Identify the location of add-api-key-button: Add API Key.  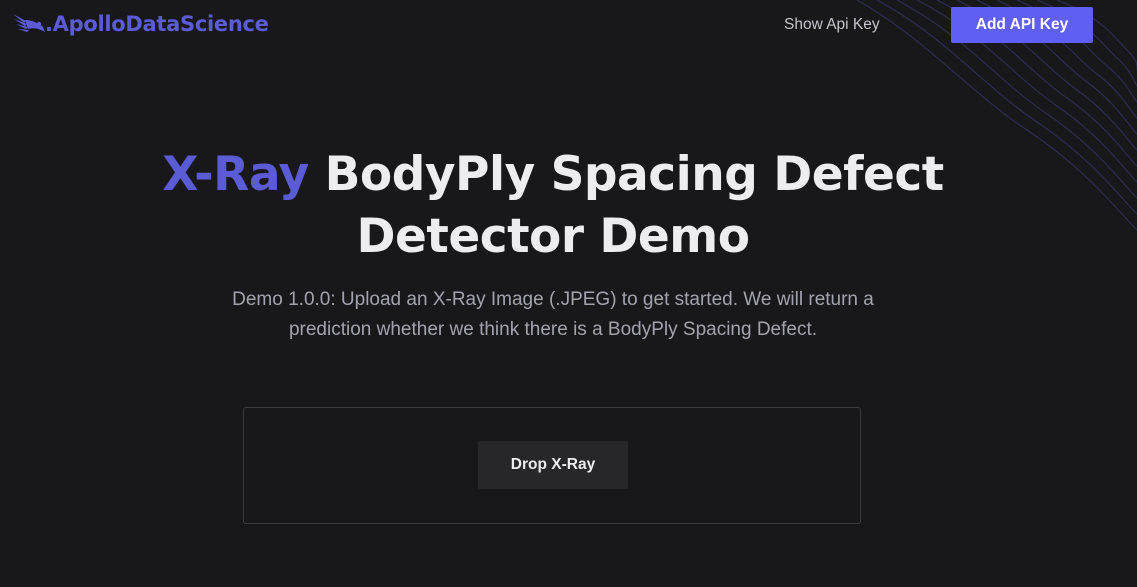
(1022, 25).